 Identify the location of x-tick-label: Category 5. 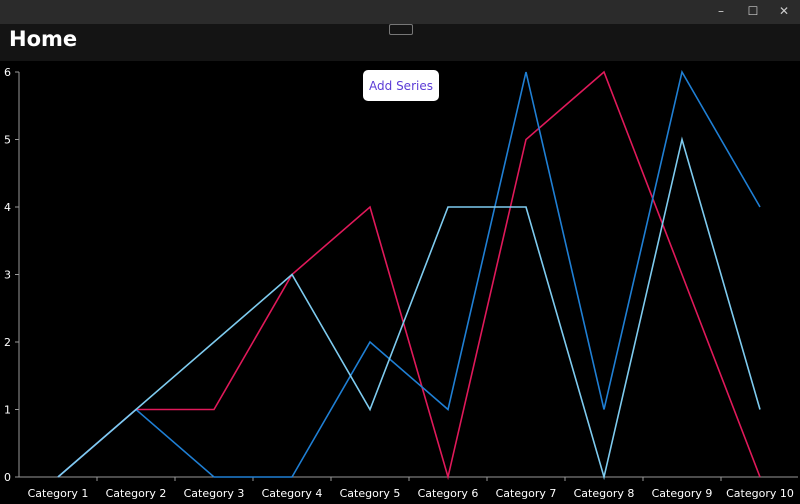
(370, 493).